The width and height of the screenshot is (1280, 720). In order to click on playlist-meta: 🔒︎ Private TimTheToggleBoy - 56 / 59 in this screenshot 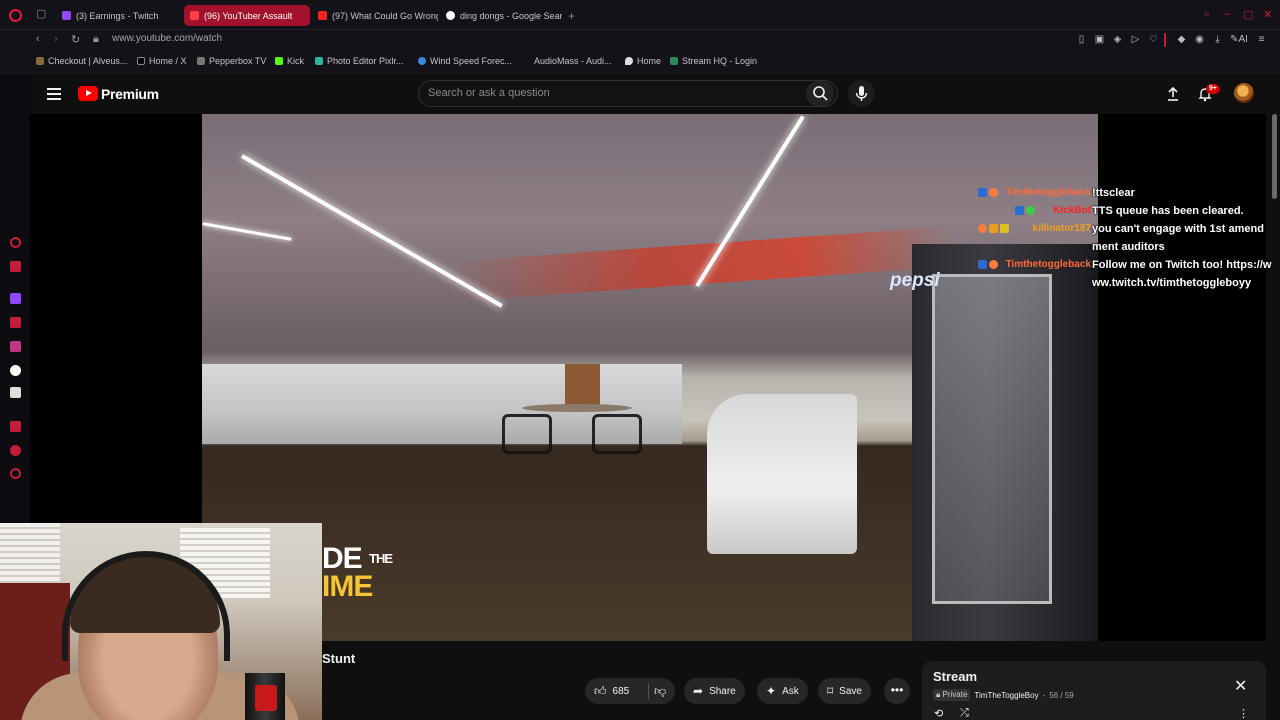, I will do `click(1003, 695)`.